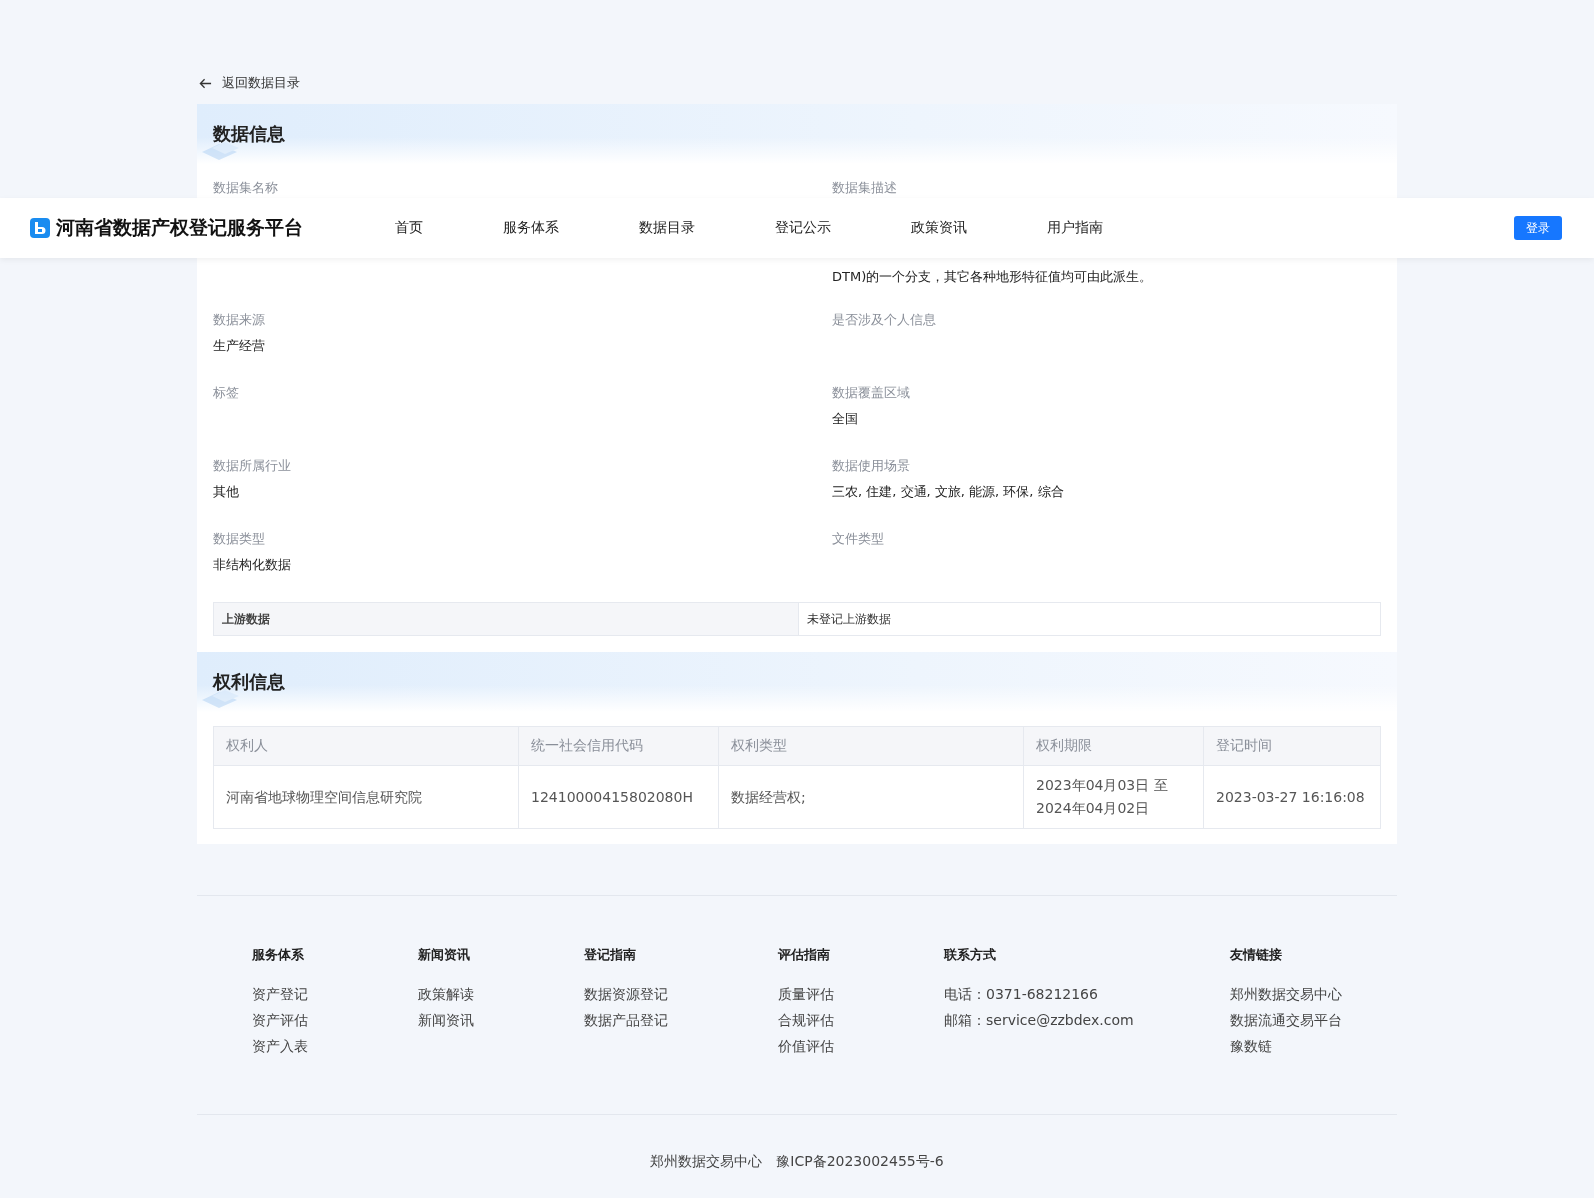  What do you see at coordinates (501, 994) in the screenshot?
I see `footer-link: 政策解读` at bounding box center [501, 994].